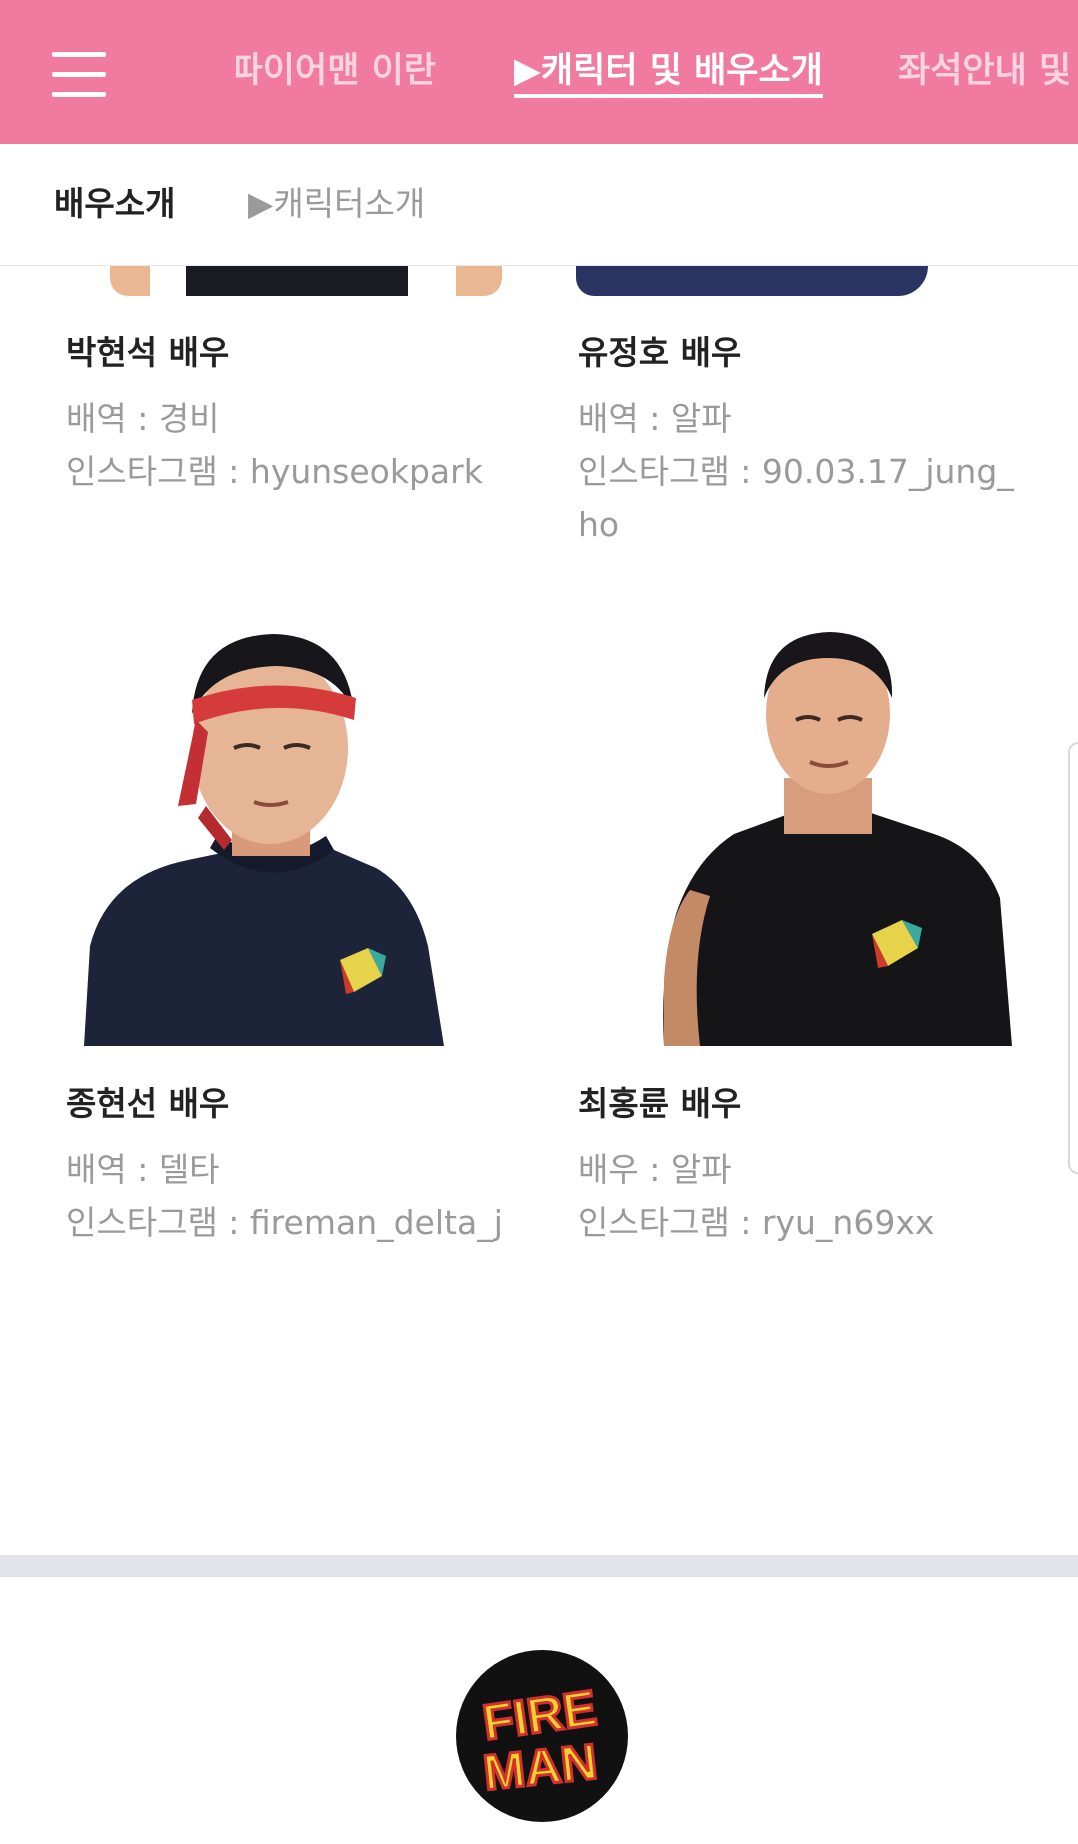 Image resolution: width=1078 pixels, height=1844 pixels. Describe the element at coordinates (984, 73) in the screenshot. I see `nav-tab-seating: 좌석안내 및` at that location.